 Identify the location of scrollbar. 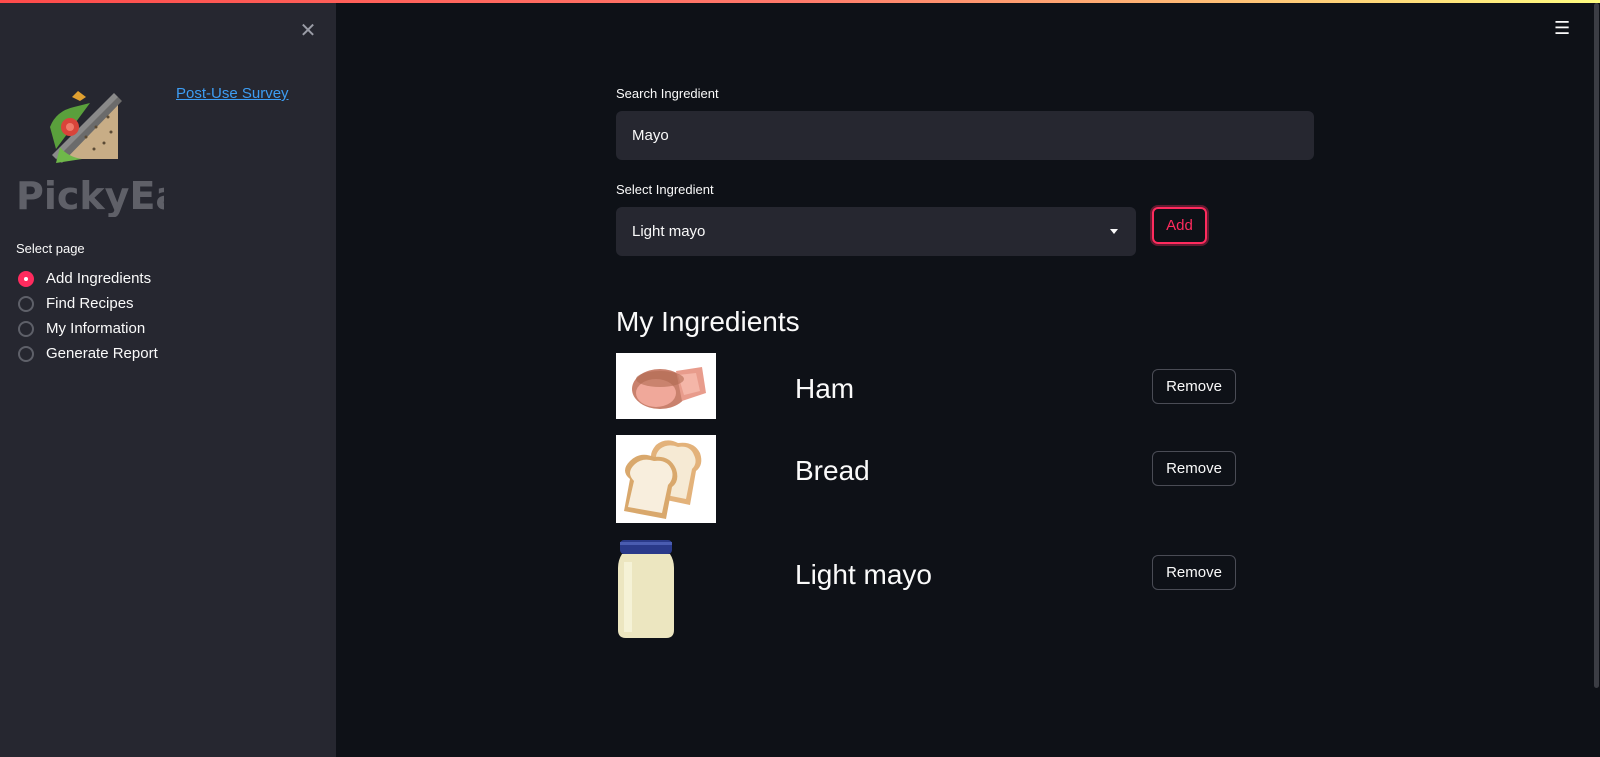
(1596, 380).